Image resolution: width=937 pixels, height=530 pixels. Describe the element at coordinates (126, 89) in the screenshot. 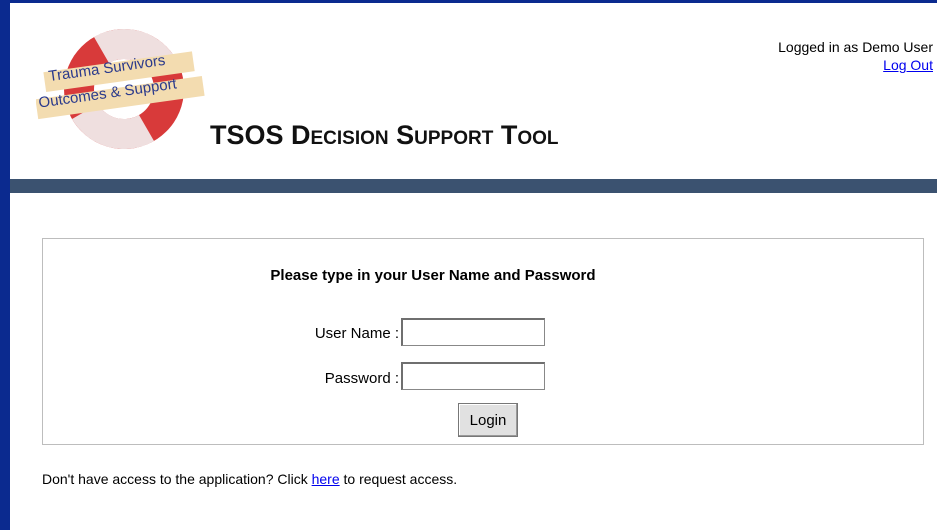

I see `tsos-logo: Trauma Survivors Outcomes & Support` at that location.